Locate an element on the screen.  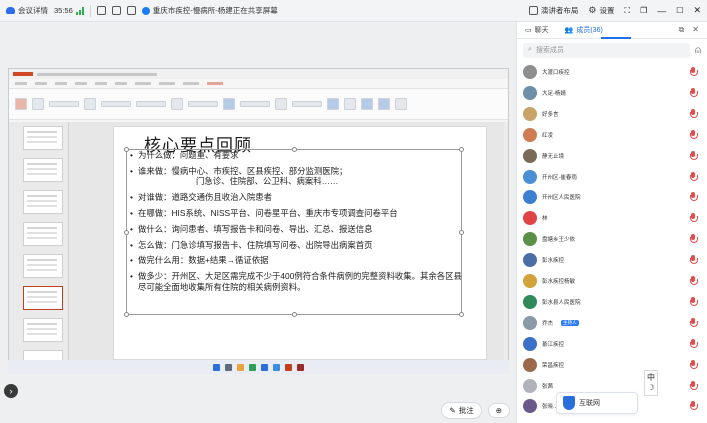
member-row: 静无止境 is located at coordinates (612, 156).